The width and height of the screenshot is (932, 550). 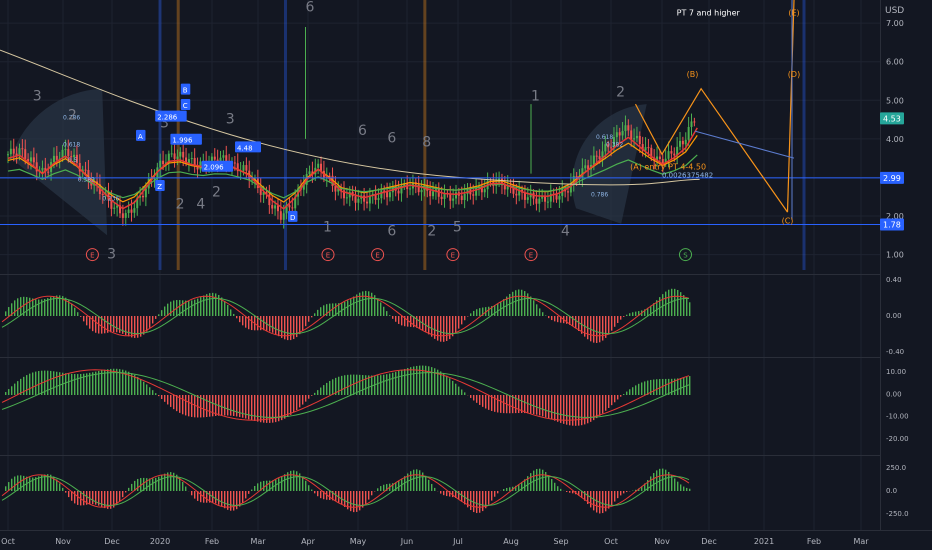 I want to click on event-marker-label: E, so click(x=531, y=256).